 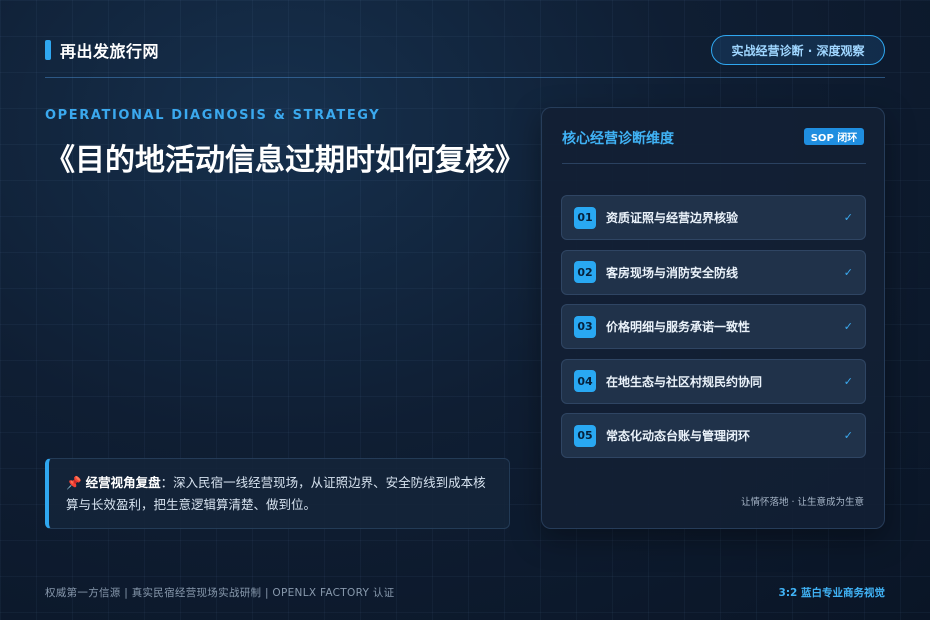 I want to click on panel-title: 核心经营诊断维度, so click(x=618, y=139).